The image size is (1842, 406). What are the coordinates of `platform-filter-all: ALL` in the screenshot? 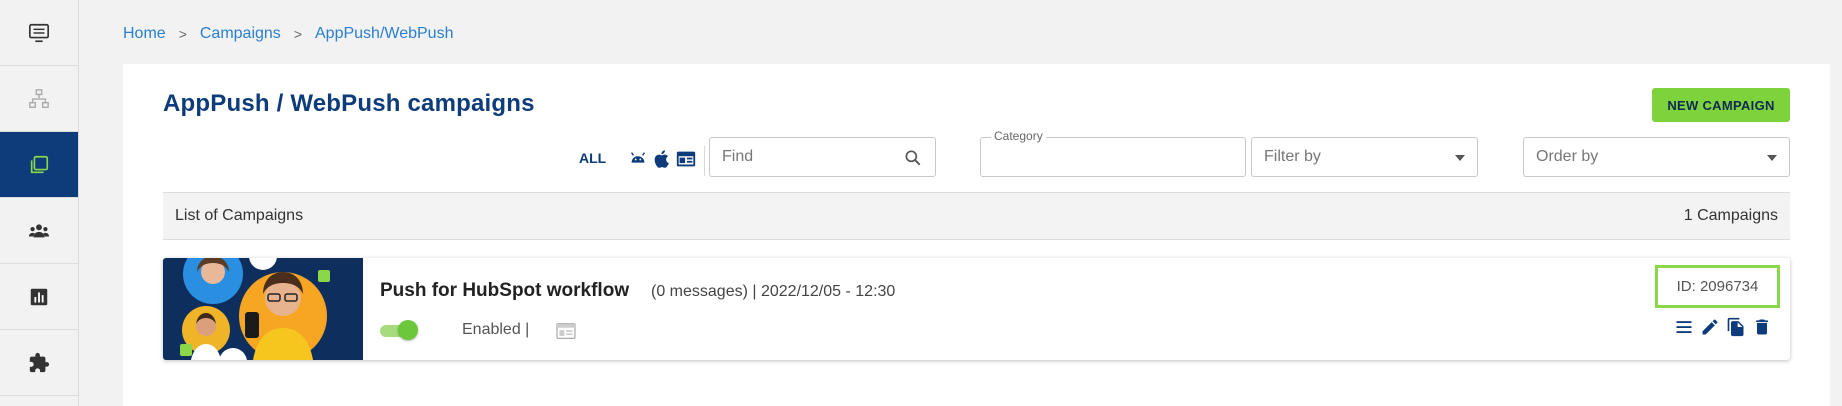 It's located at (592, 158).